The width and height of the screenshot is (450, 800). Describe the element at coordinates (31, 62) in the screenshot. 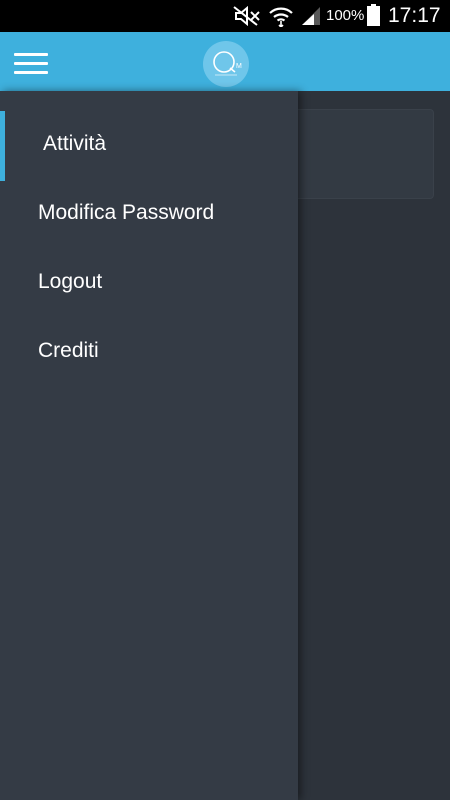

I see `hamburger-menu-icon` at that location.